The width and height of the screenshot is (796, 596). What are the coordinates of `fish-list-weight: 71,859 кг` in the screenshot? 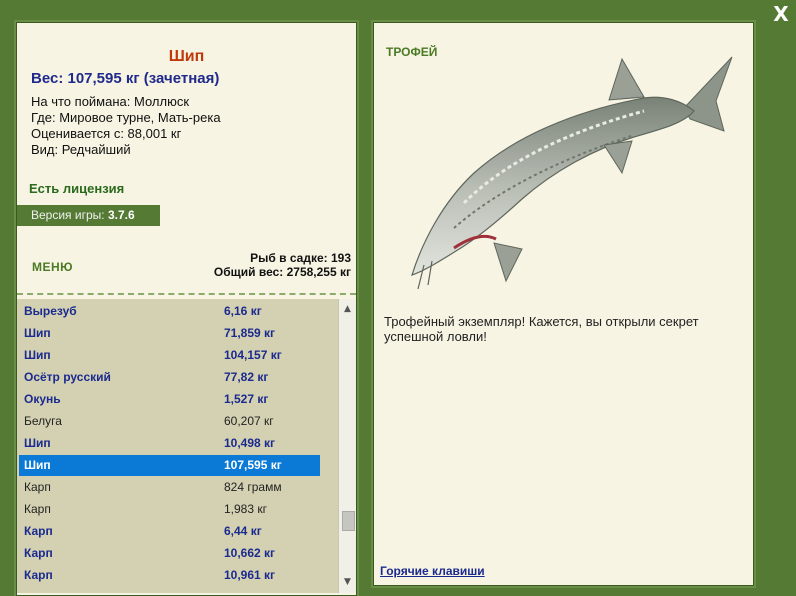 It's located at (250, 333).